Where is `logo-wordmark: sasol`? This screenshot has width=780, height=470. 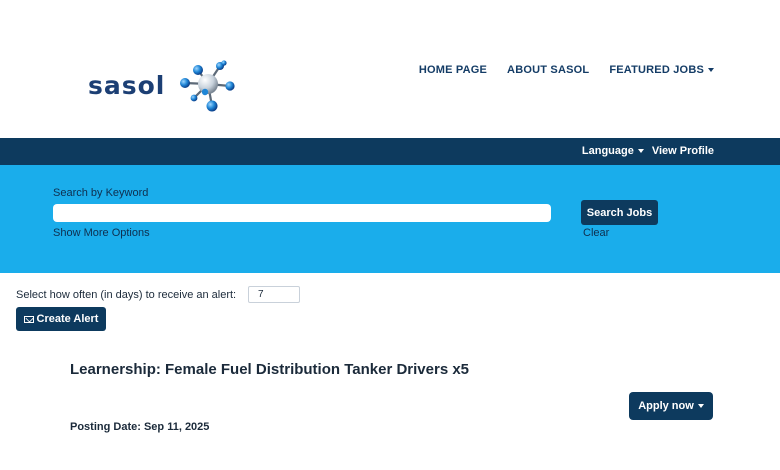 logo-wordmark: sasol is located at coordinates (127, 85).